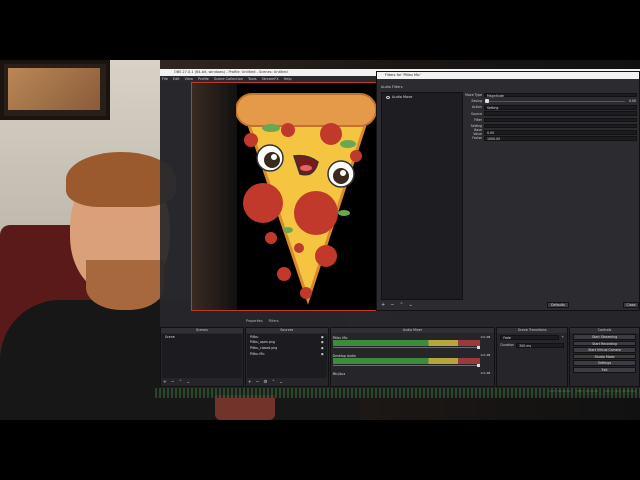  I want to click on prop-setting: Setting, so click(551, 126).